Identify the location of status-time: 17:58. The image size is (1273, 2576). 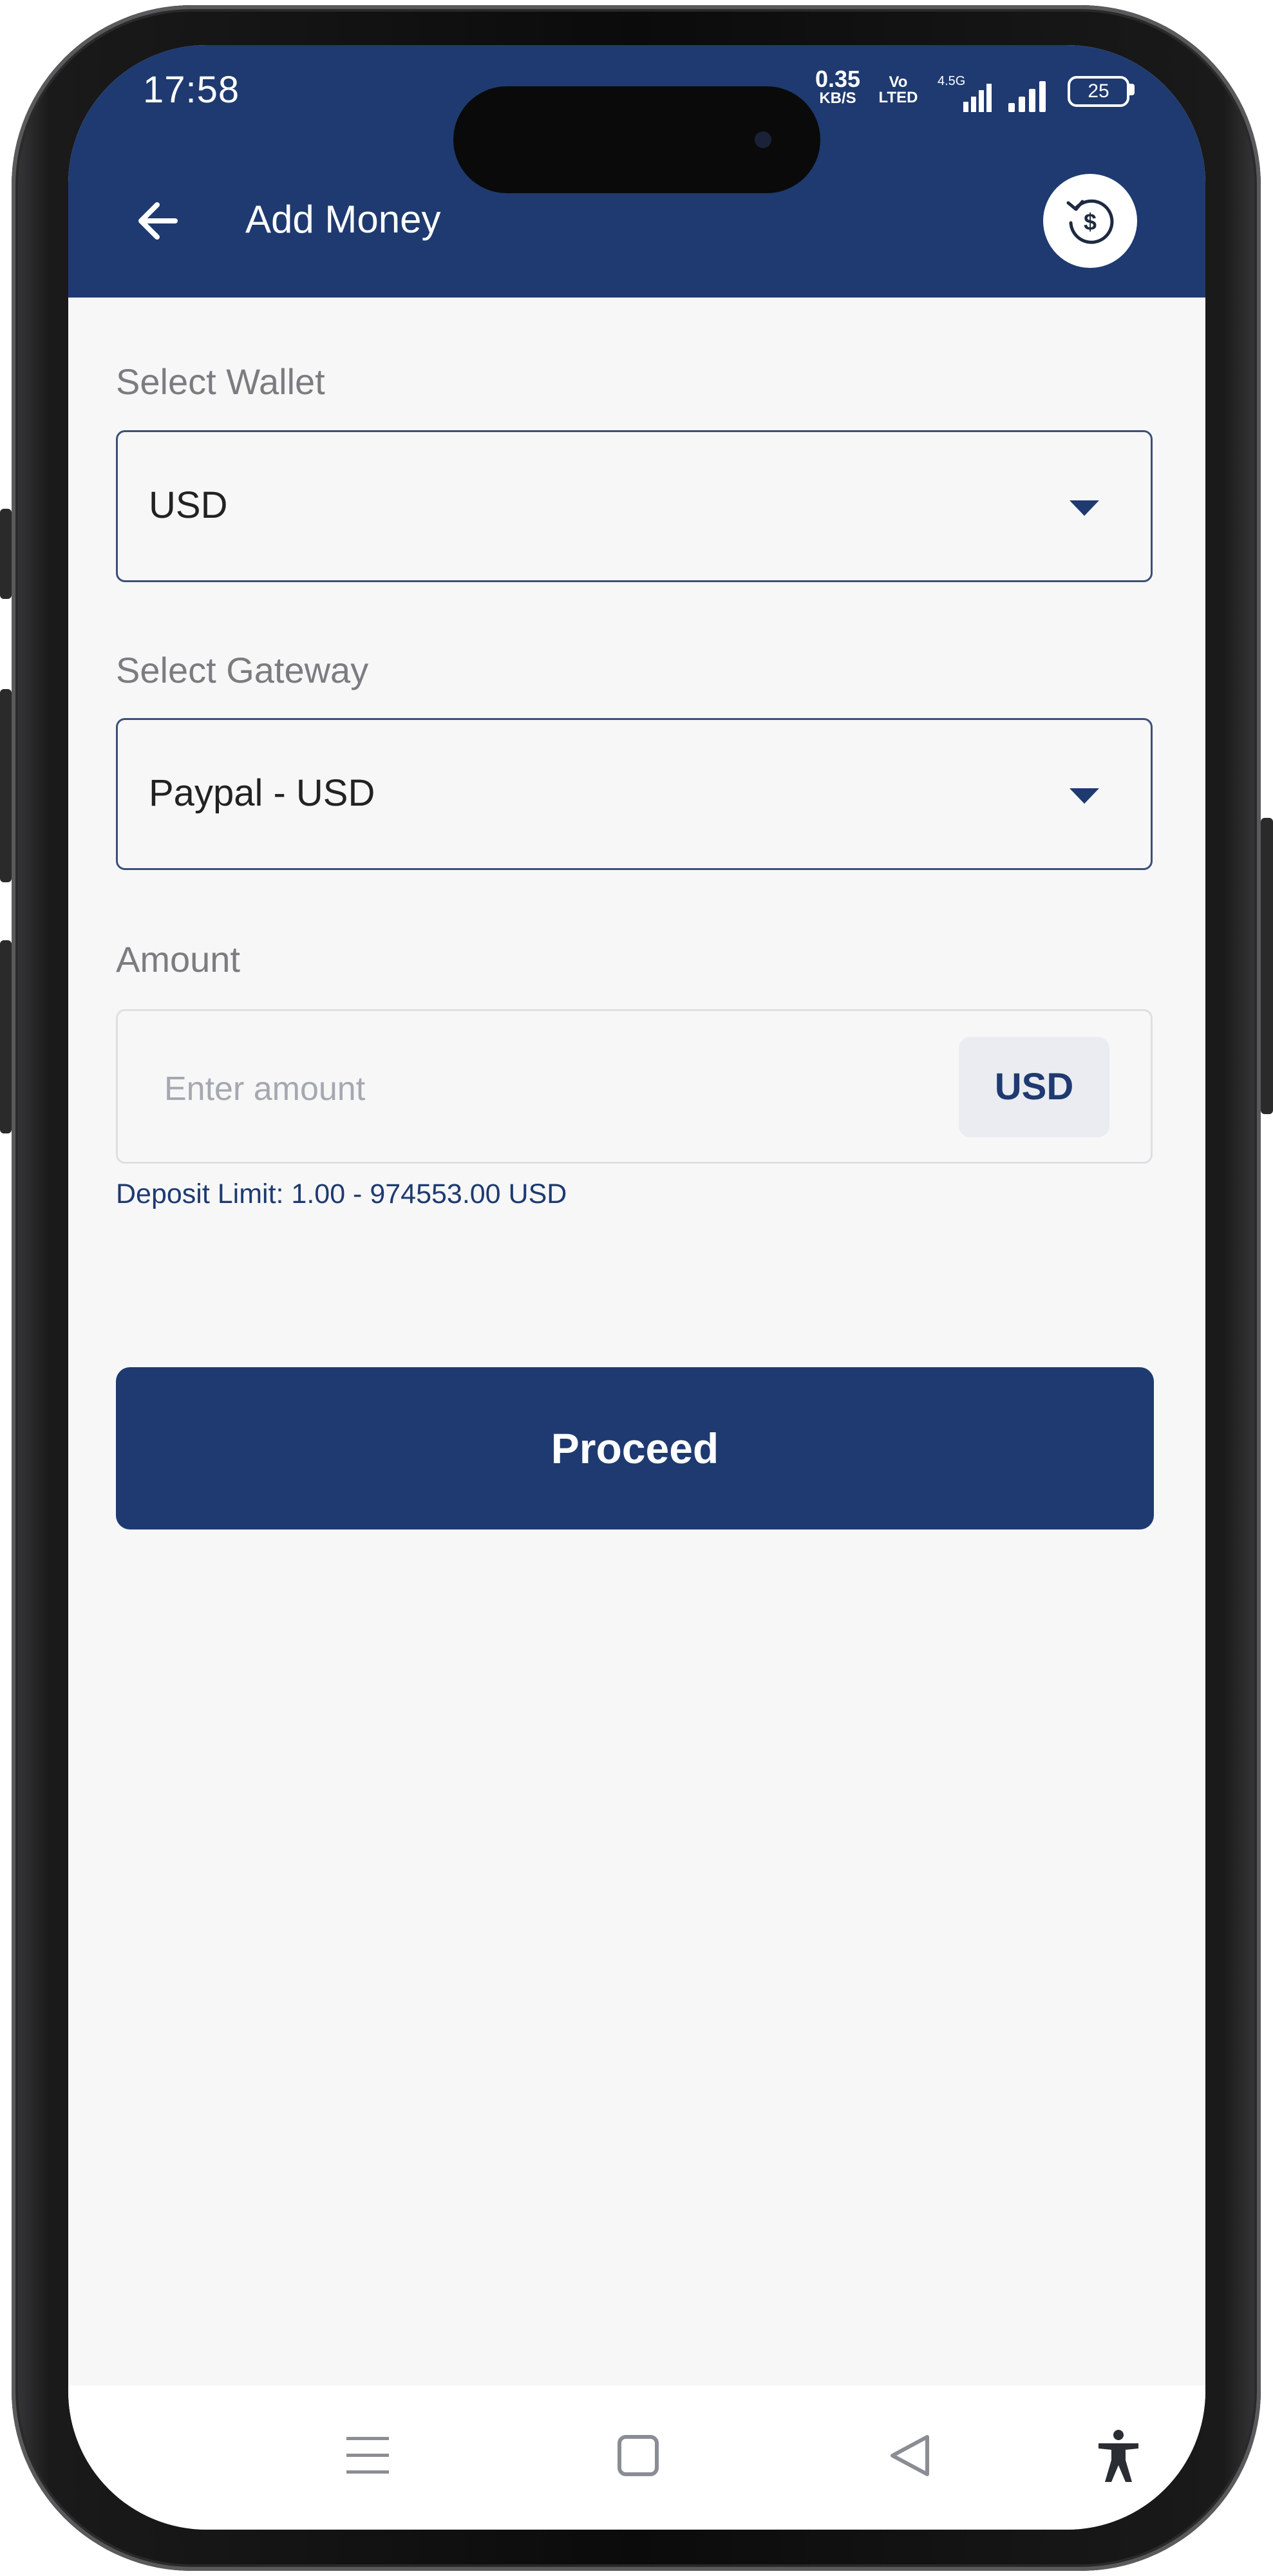
(191, 90).